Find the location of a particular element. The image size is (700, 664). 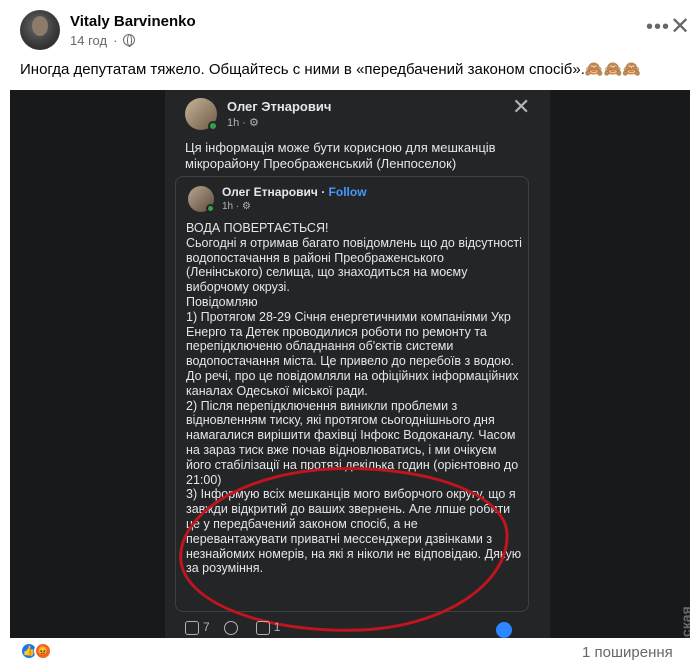

card-header: Олег Этнарович 1h · ⚙ is located at coordinates (258, 114).